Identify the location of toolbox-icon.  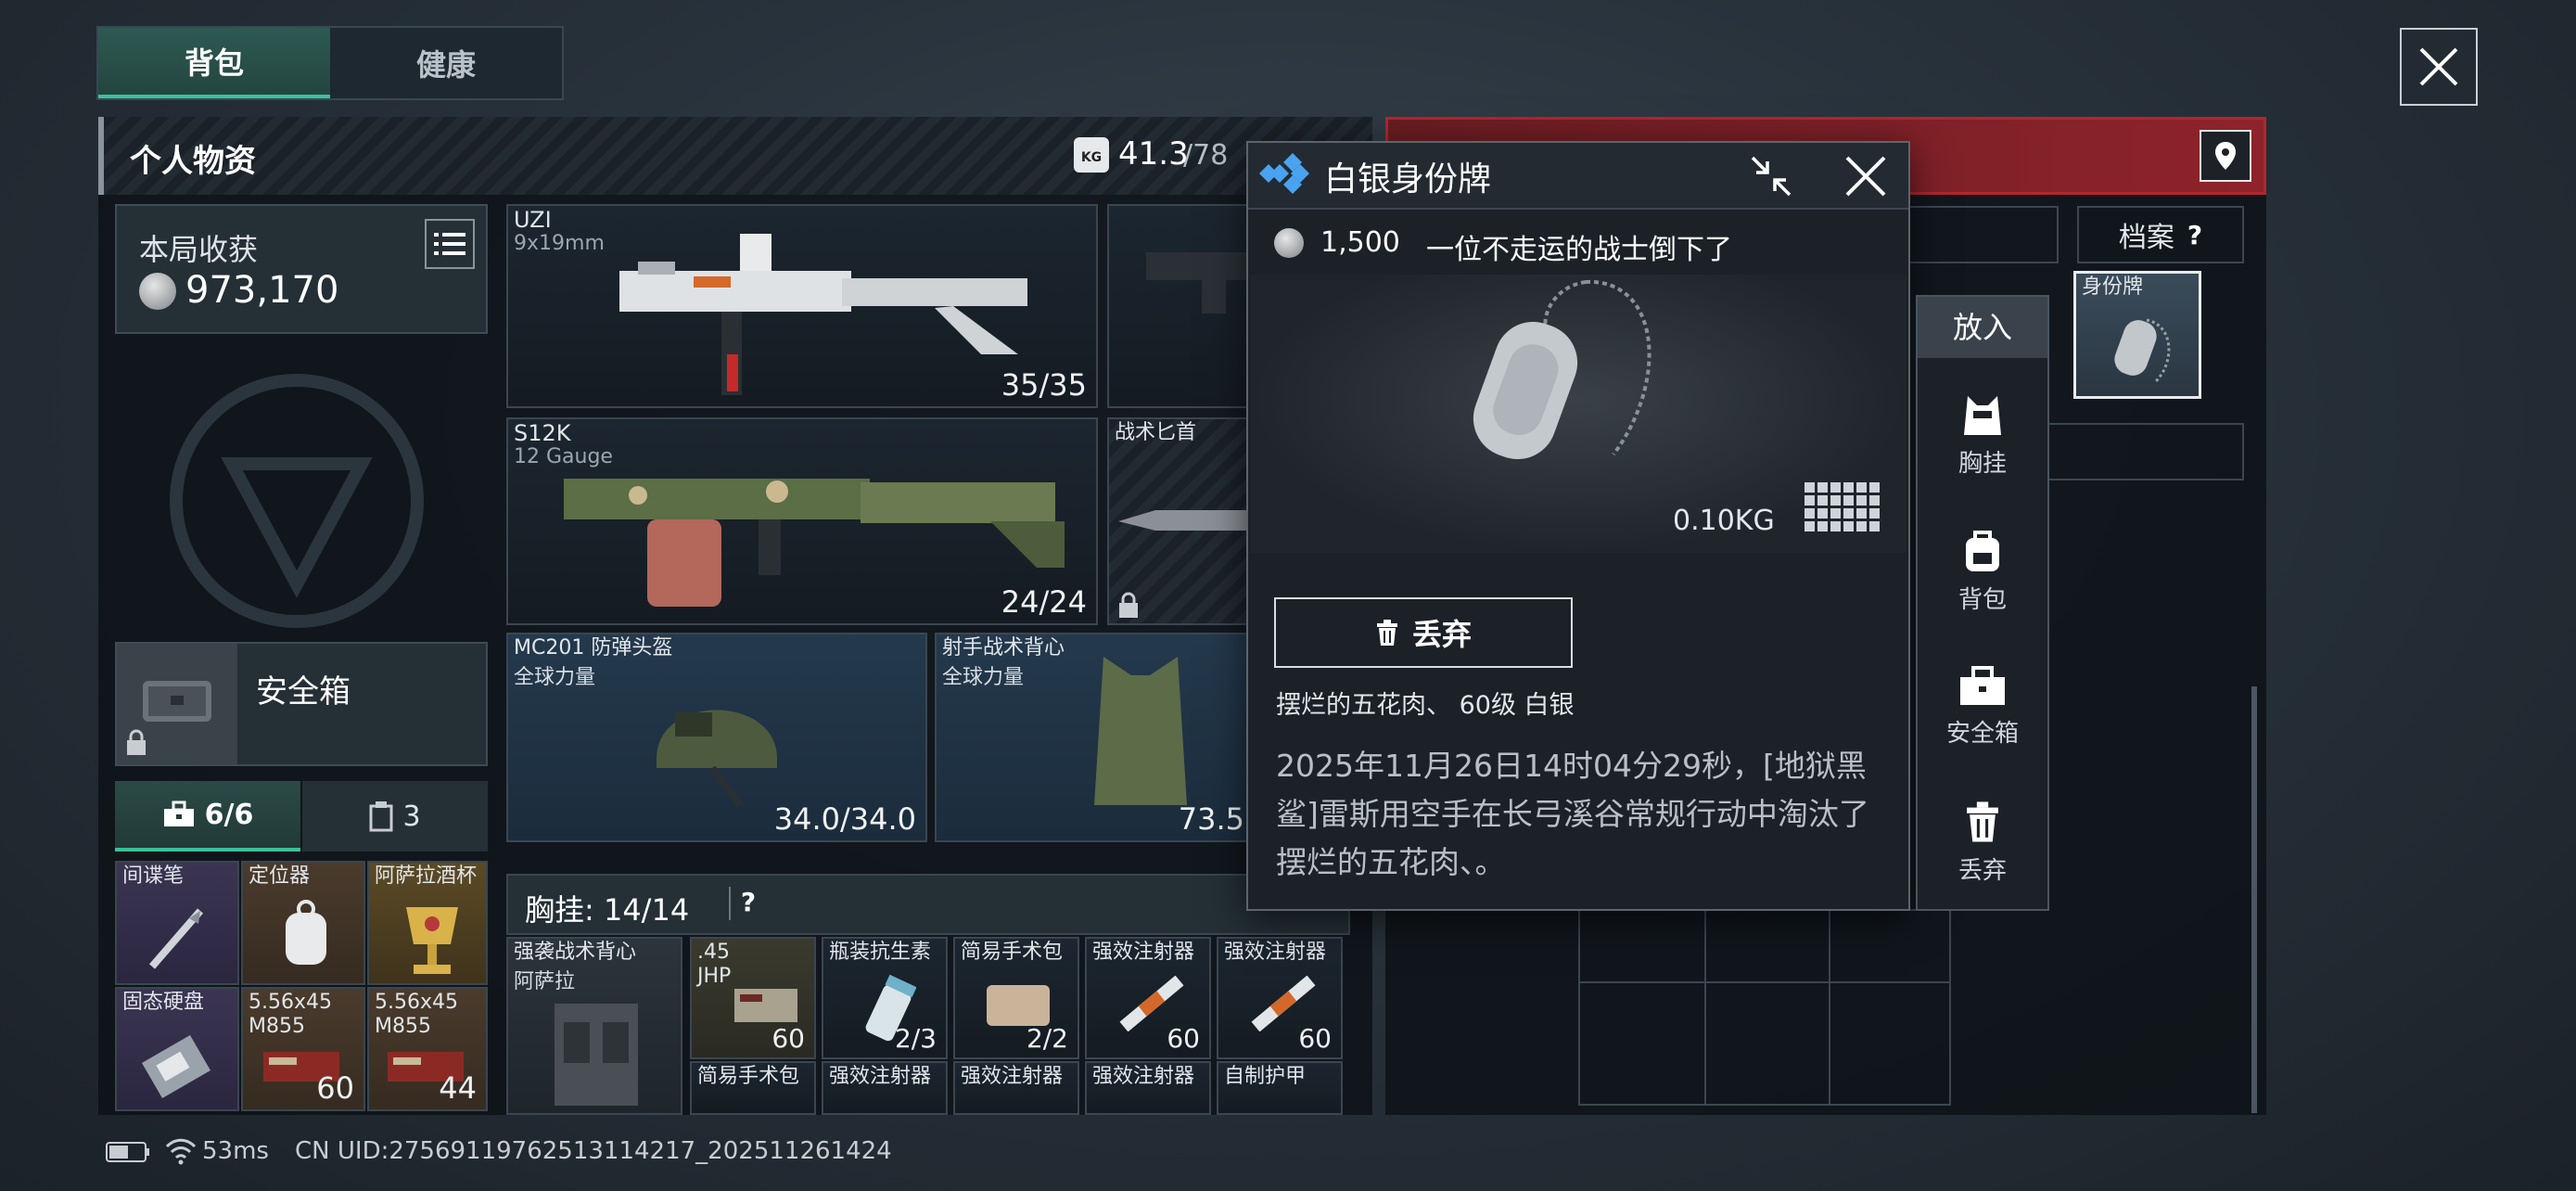
(178, 813).